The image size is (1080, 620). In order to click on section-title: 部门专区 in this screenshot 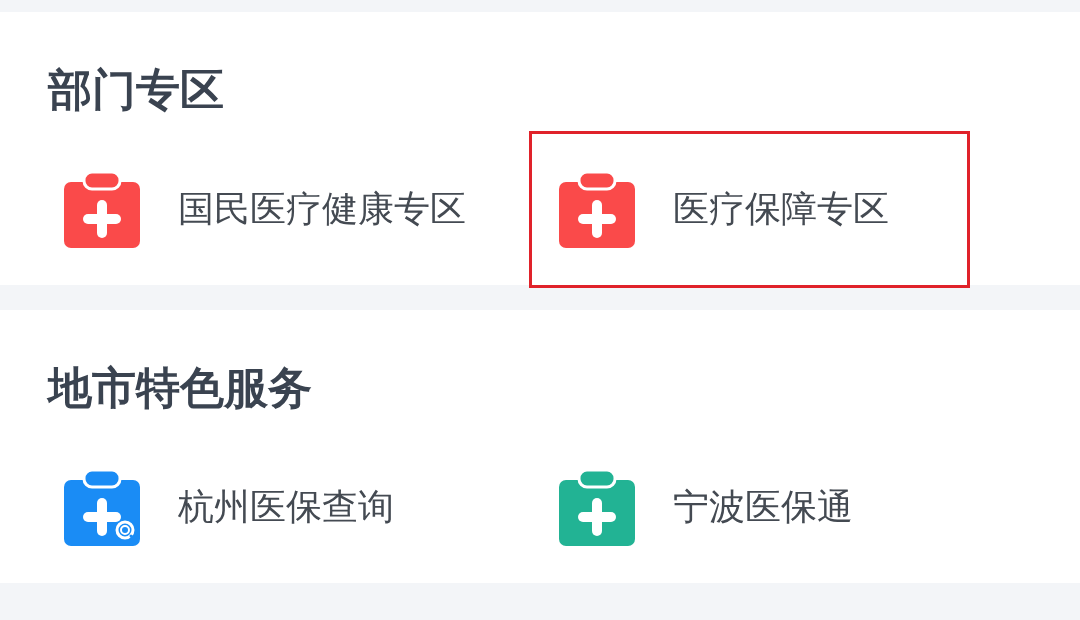, I will do `click(135, 90)`.